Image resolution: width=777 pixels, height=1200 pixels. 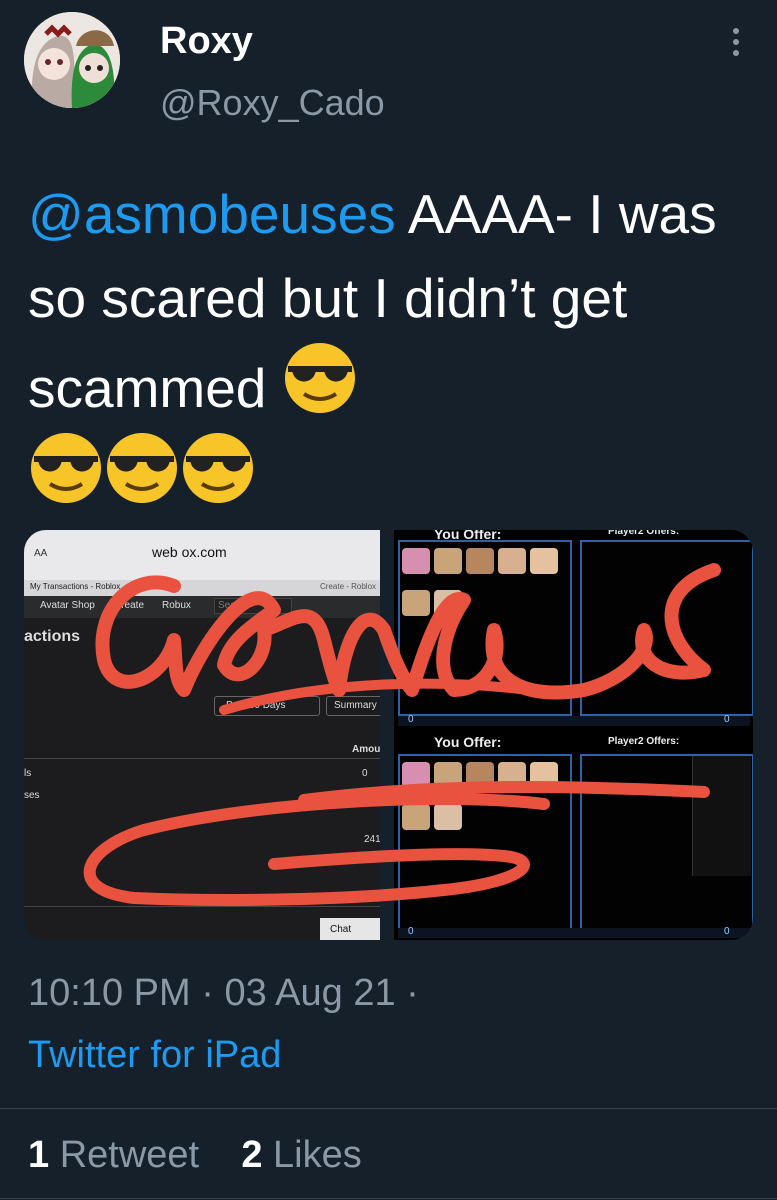 What do you see at coordinates (317, 1155) in the screenshot?
I see `likes-label: Likes` at bounding box center [317, 1155].